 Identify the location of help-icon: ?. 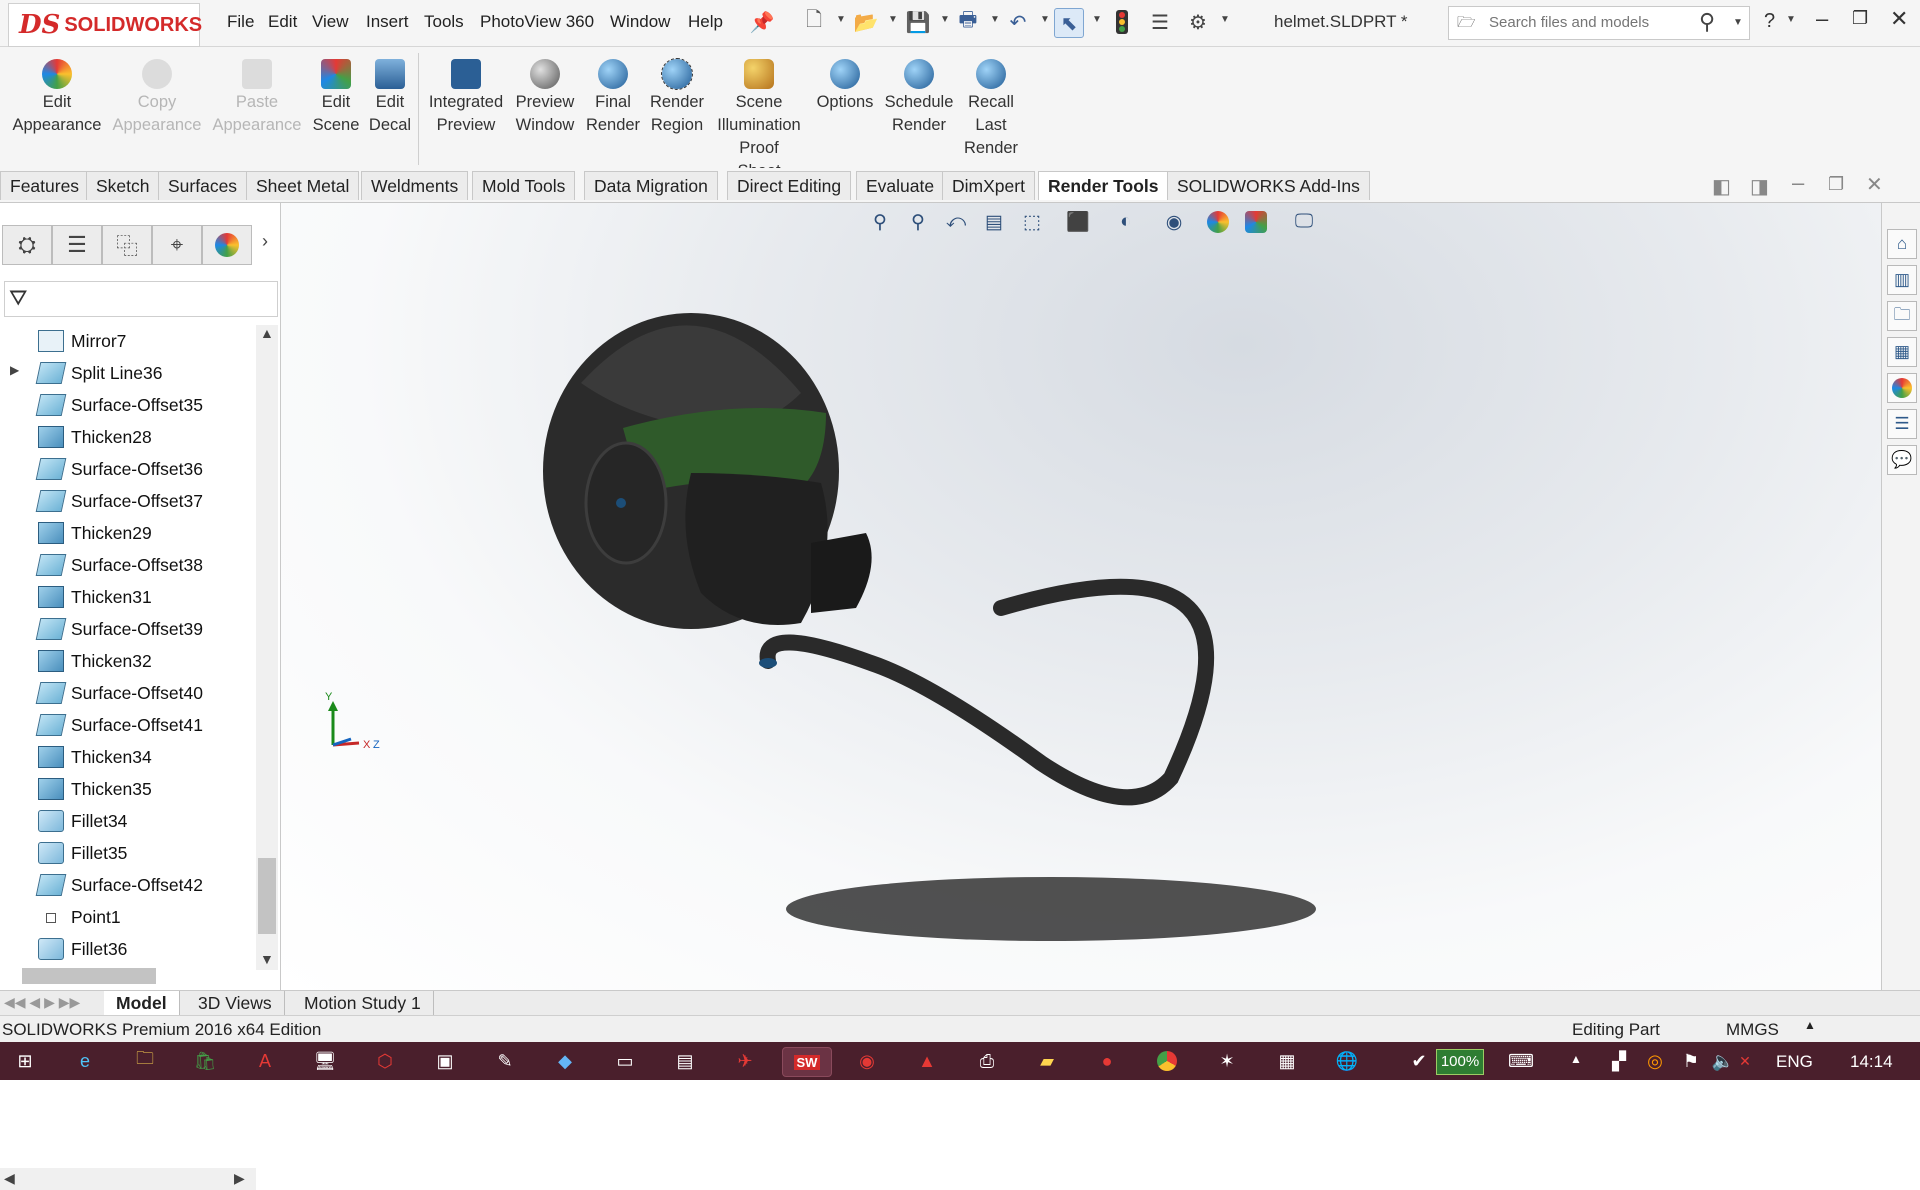
(1769, 21).